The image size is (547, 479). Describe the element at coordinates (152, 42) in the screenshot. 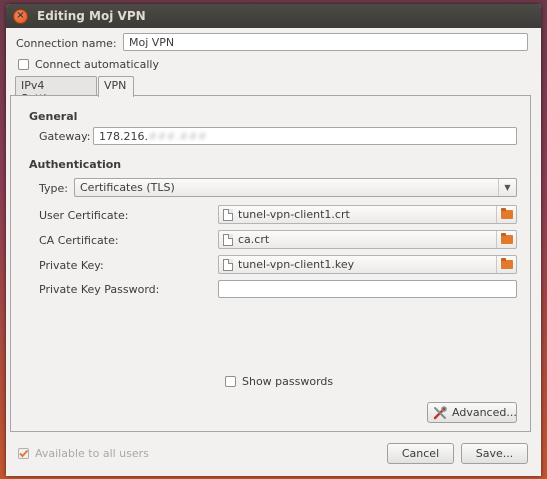

I see `connection-name-value: Moj VPN` at that location.